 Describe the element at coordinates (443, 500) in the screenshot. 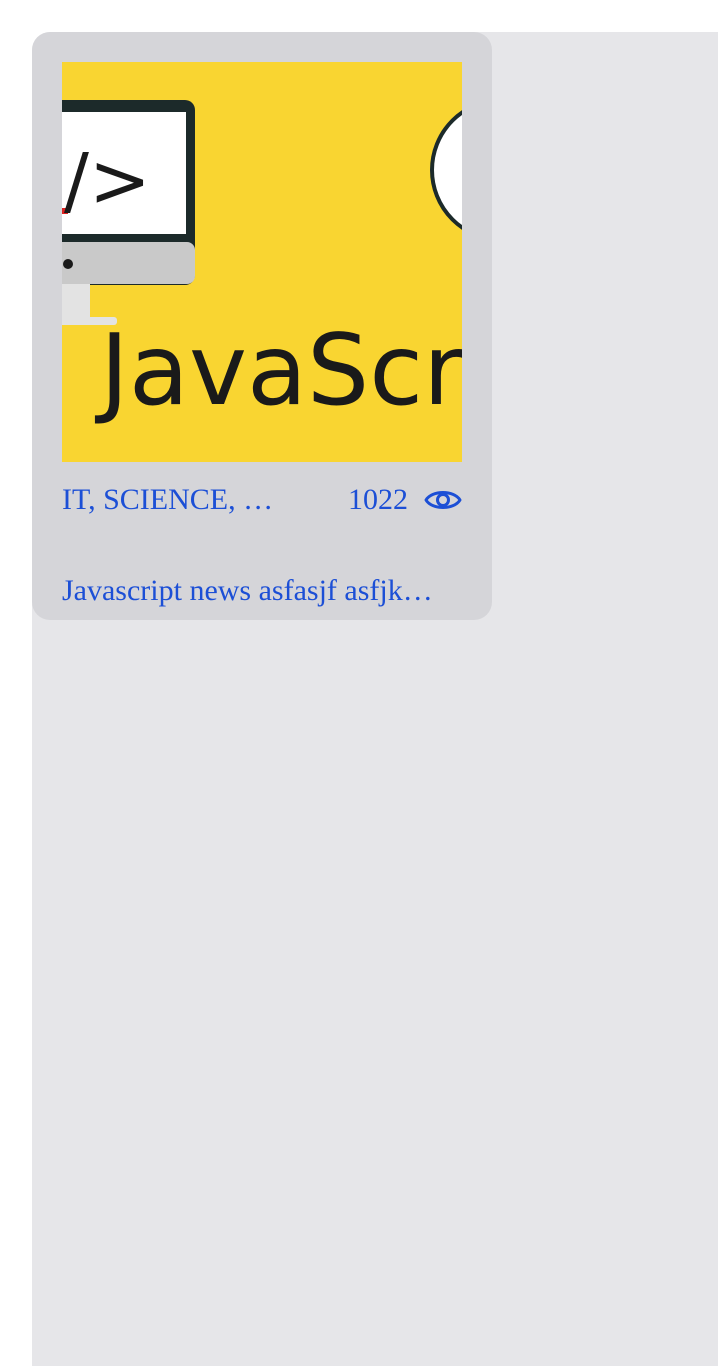

I see `eye-icon` at that location.